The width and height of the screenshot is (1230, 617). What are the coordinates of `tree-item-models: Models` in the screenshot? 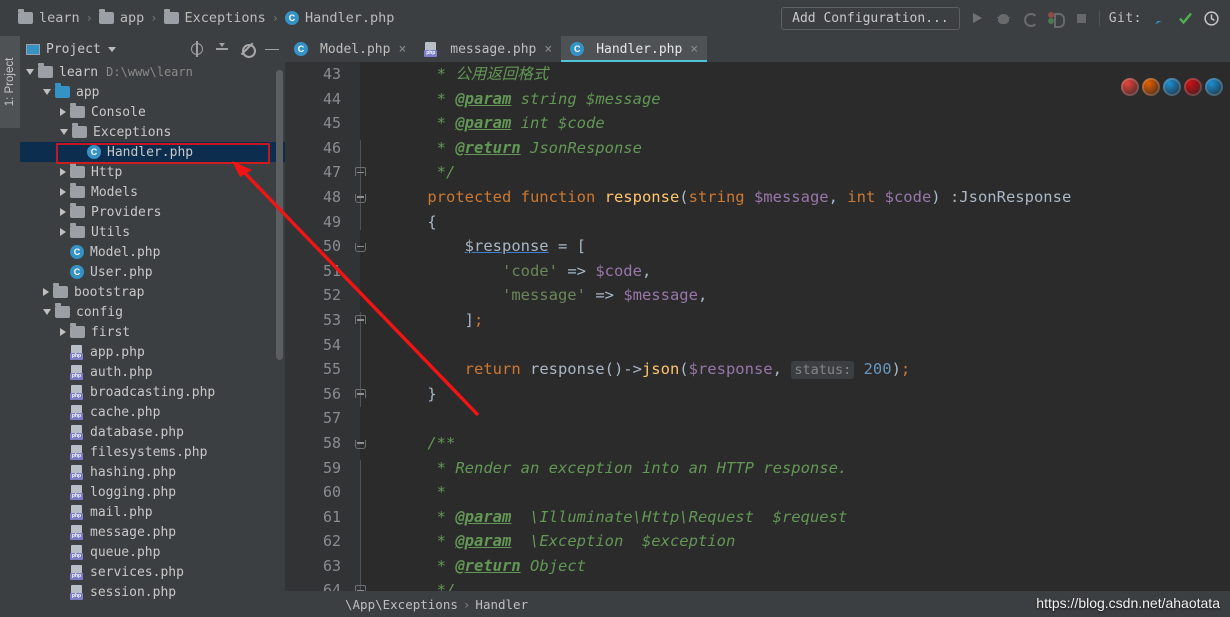 It's located at (152, 192).